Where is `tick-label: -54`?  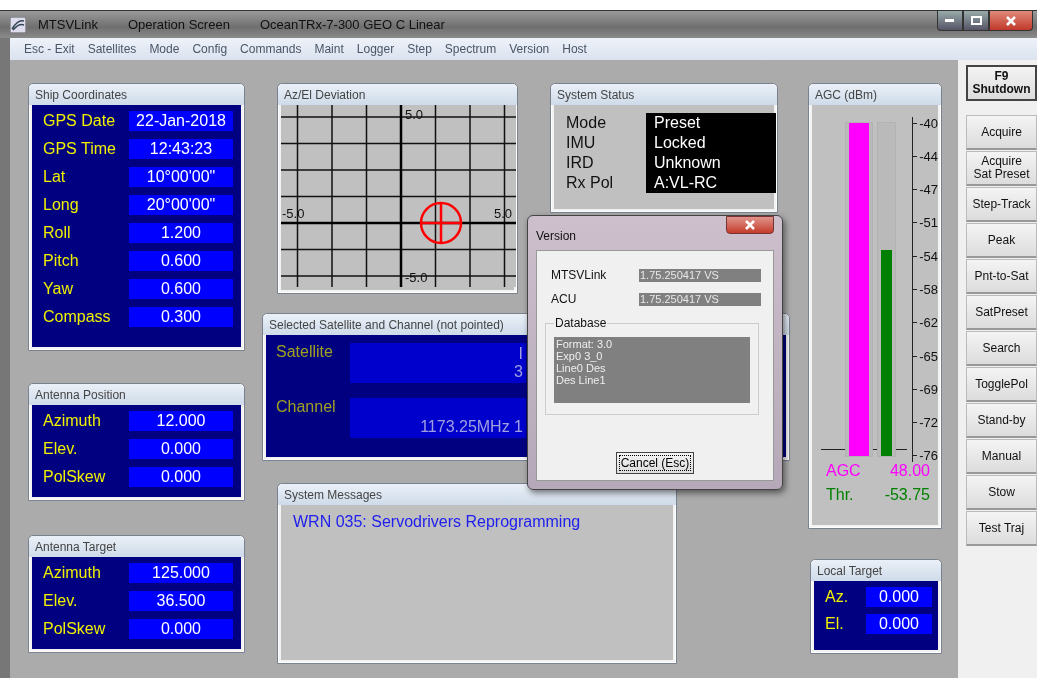
tick-label: -54 is located at coordinates (928, 256).